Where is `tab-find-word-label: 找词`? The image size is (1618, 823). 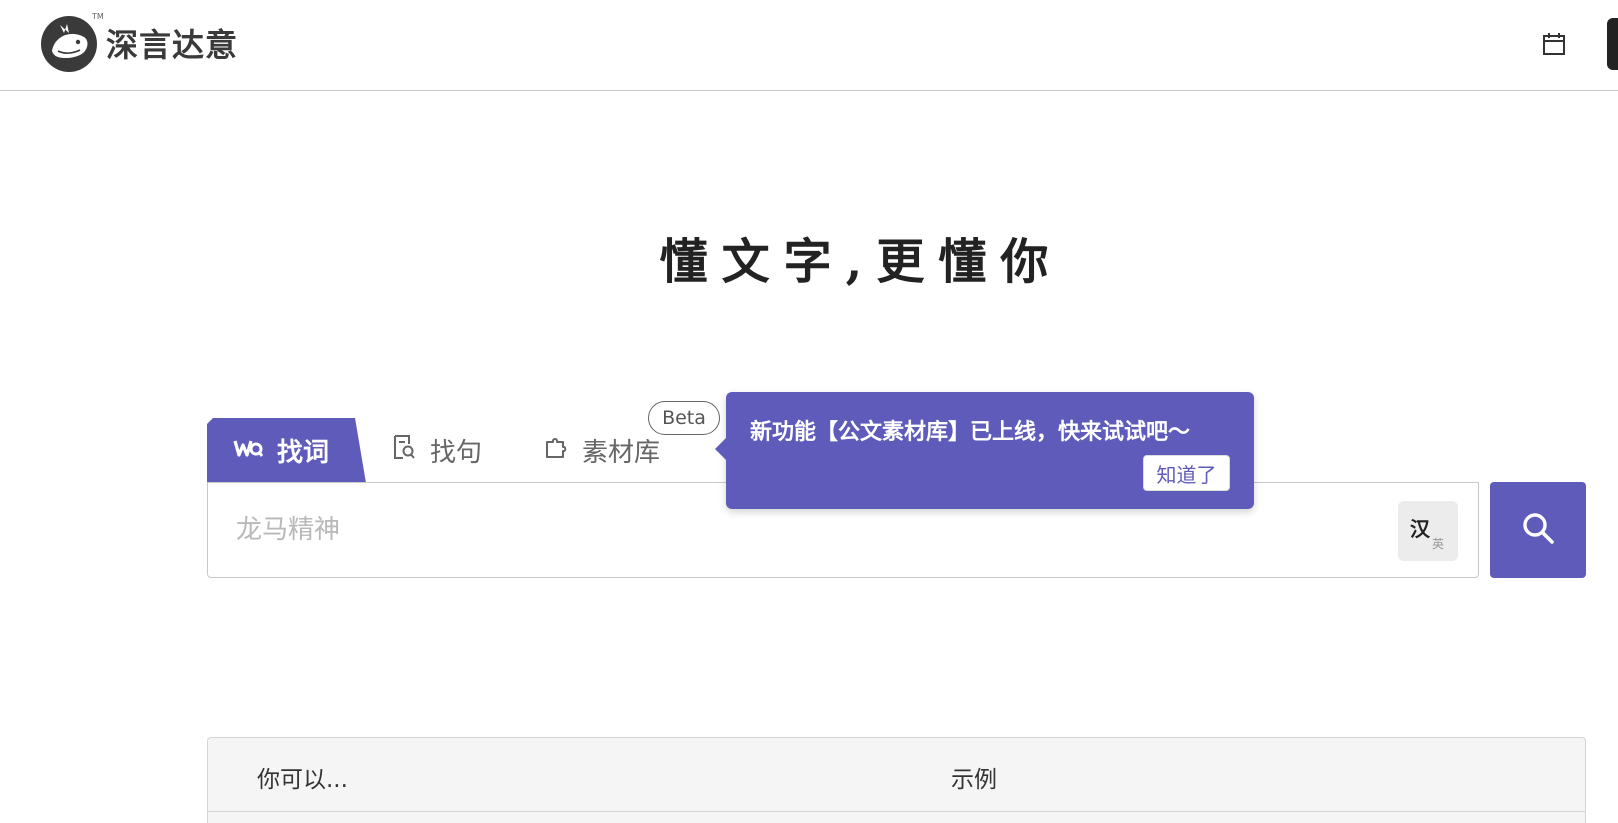 tab-find-word-label: 找词 is located at coordinates (303, 453).